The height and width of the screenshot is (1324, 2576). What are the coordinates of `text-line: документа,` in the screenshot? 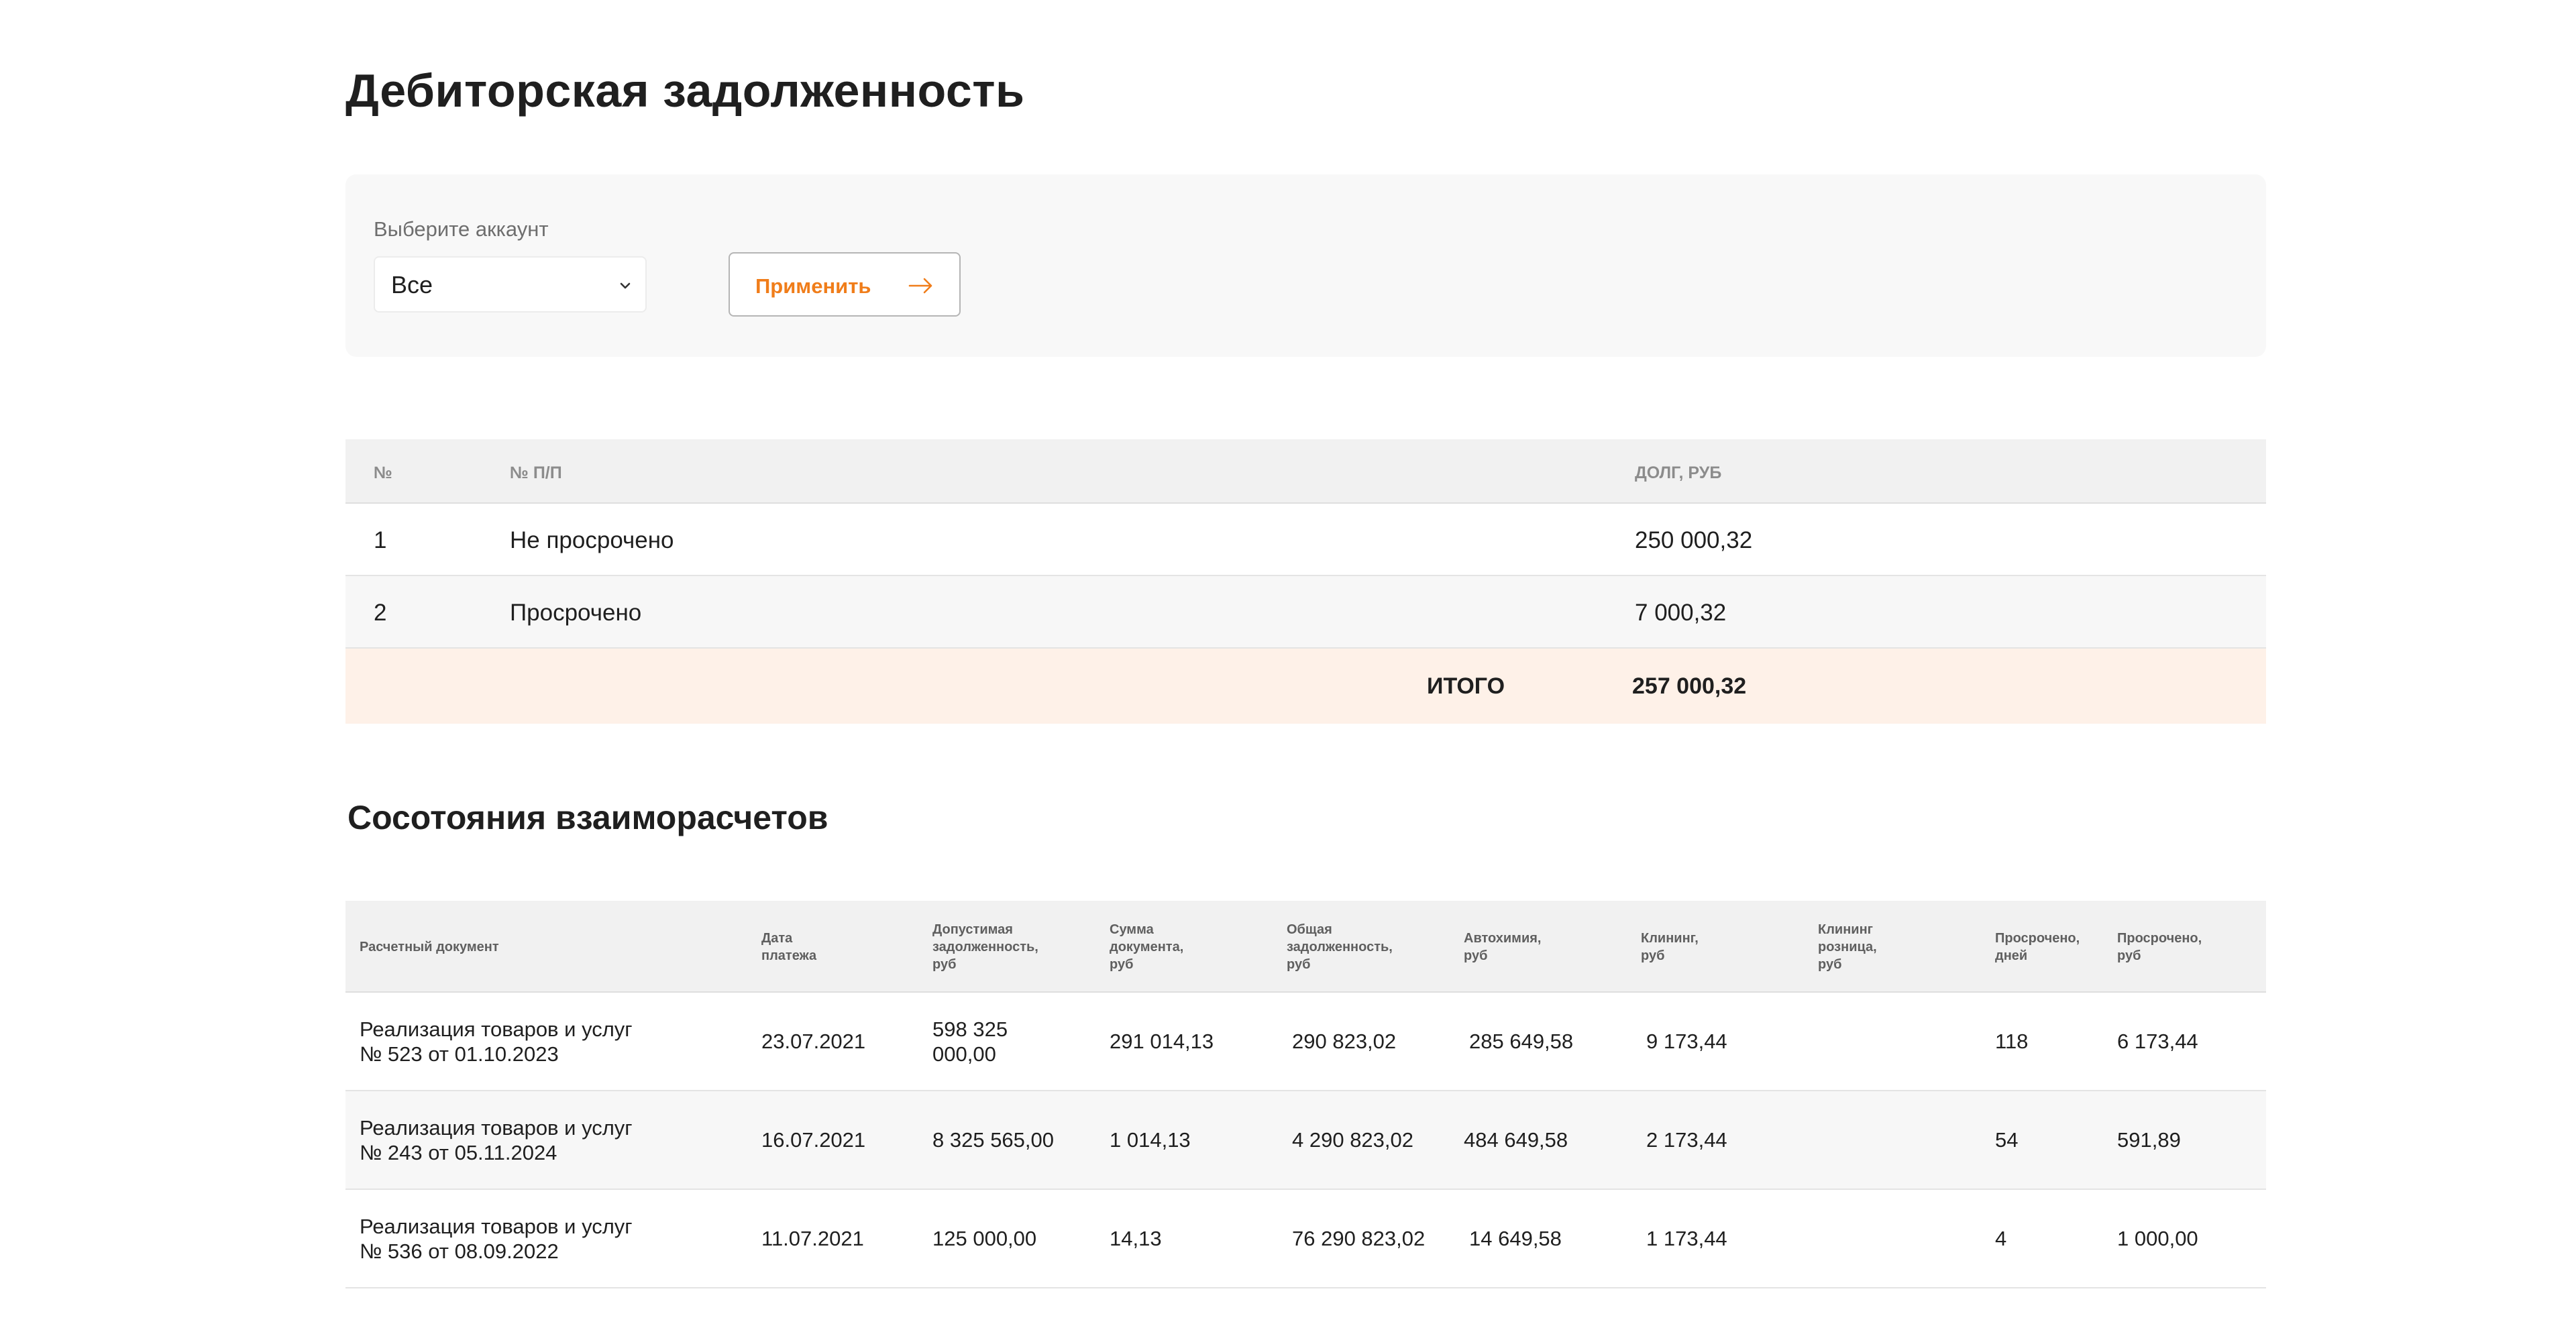 It's located at (1147, 946).